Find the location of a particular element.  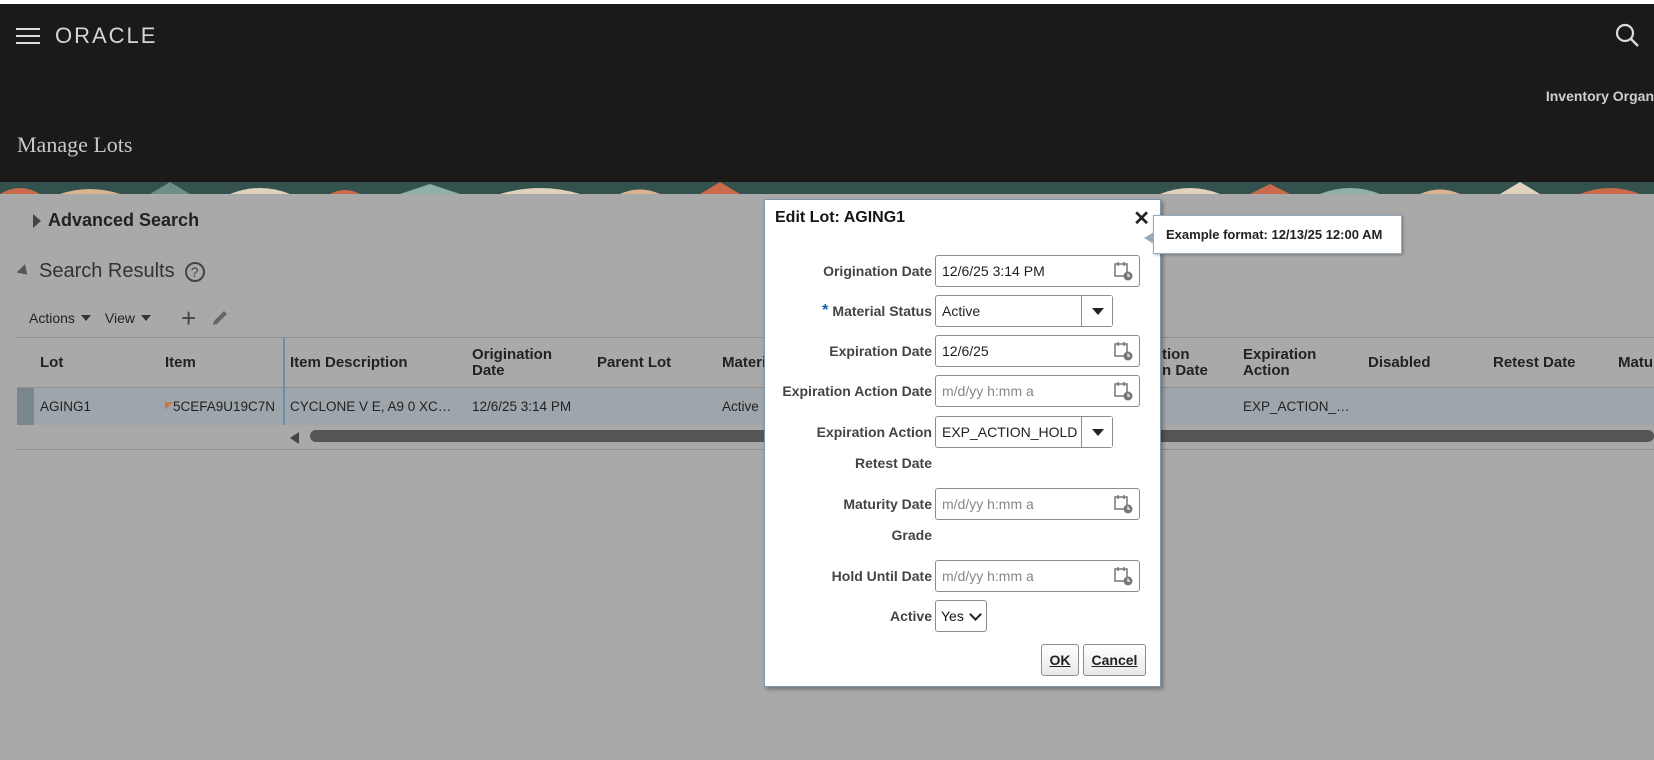

column-header-item: Item is located at coordinates (180, 363).